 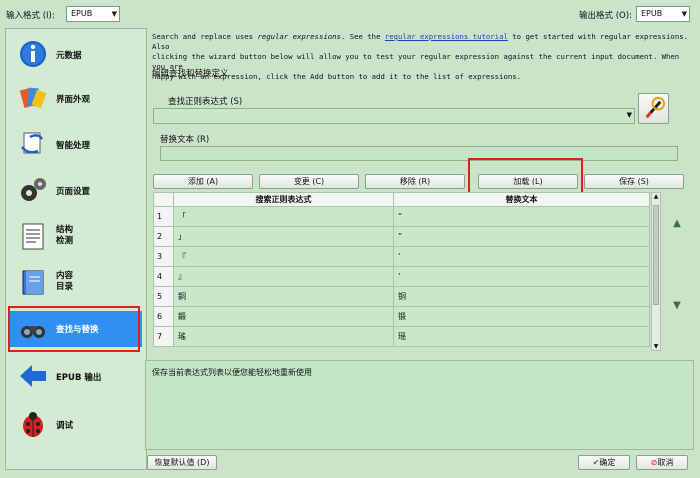 What do you see at coordinates (283, 256) in the screenshot?
I see `row-search: 『` at bounding box center [283, 256].